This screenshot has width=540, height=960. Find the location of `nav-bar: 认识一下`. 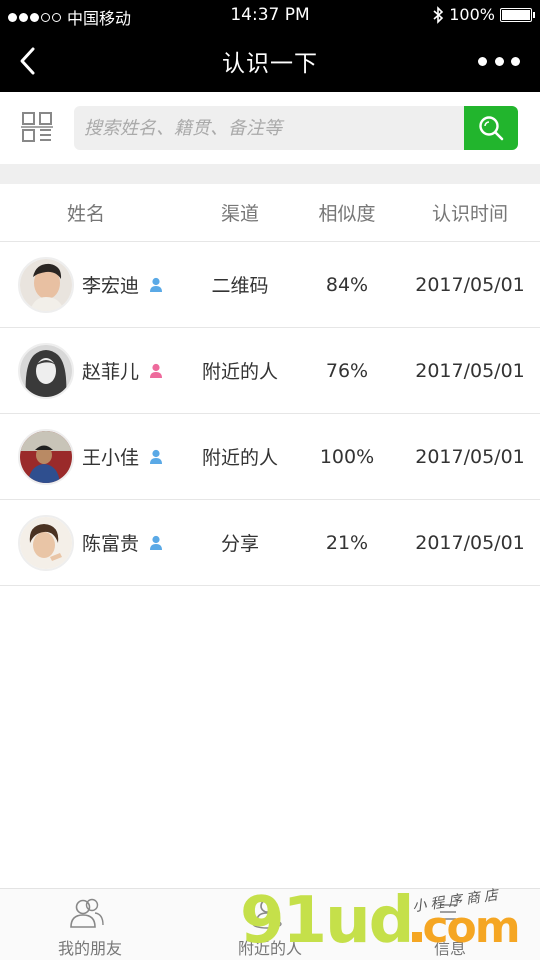

nav-bar: 认识一下 is located at coordinates (270, 61).